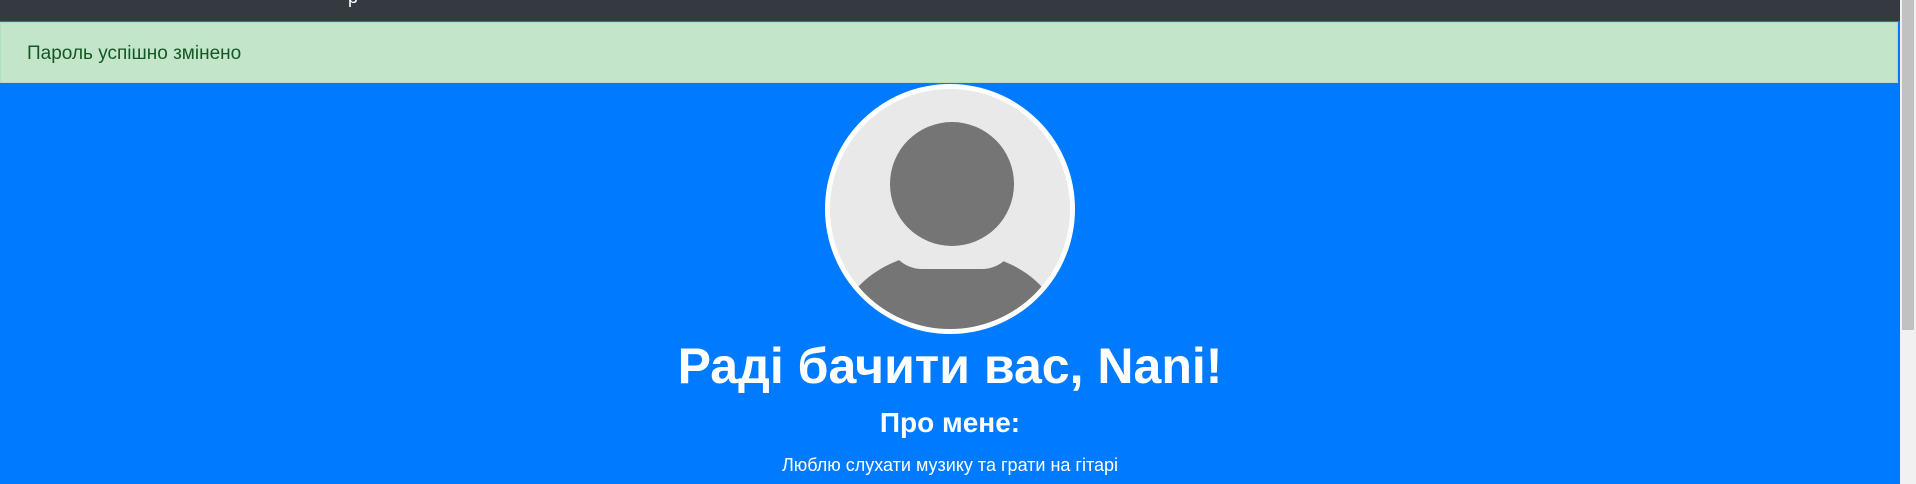  I want to click on alert-message: Пароль успішно змінено, so click(134, 53).